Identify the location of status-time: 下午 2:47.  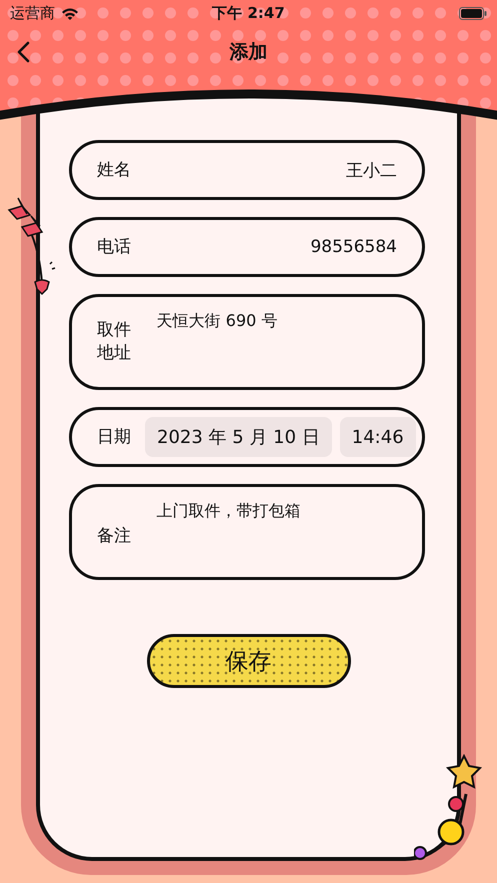
(248, 13).